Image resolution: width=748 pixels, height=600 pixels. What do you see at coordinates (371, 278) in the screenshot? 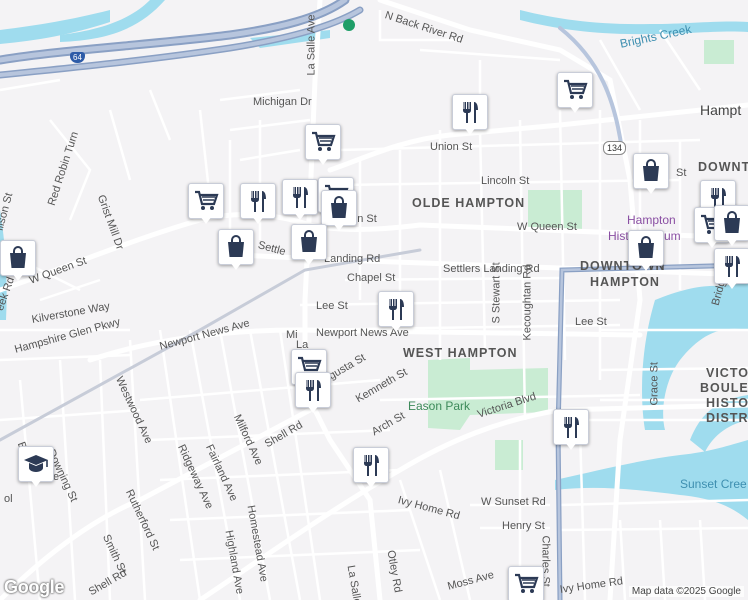
I see `street-chapel: Chapel St` at bounding box center [371, 278].